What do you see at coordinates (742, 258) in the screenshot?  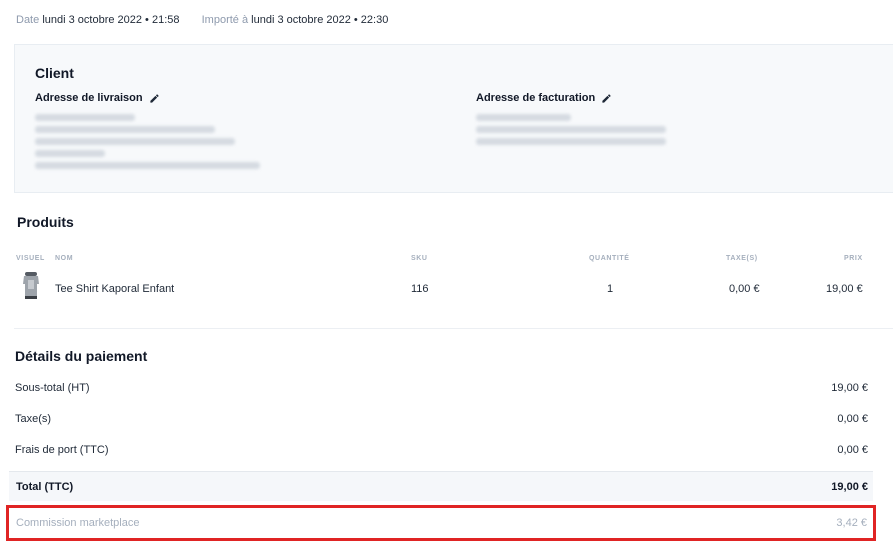 I see `column-header-taxes: TAXE(S)` at bounding box center [742, 258].